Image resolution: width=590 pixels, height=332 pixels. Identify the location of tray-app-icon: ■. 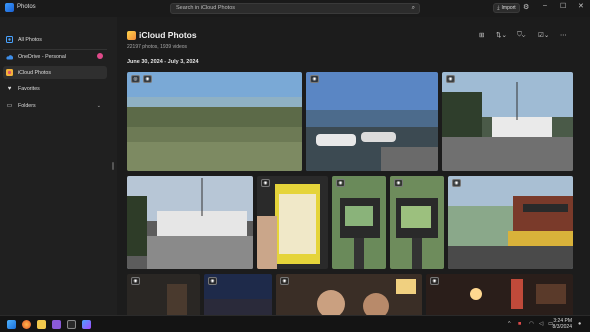
(519, 324).